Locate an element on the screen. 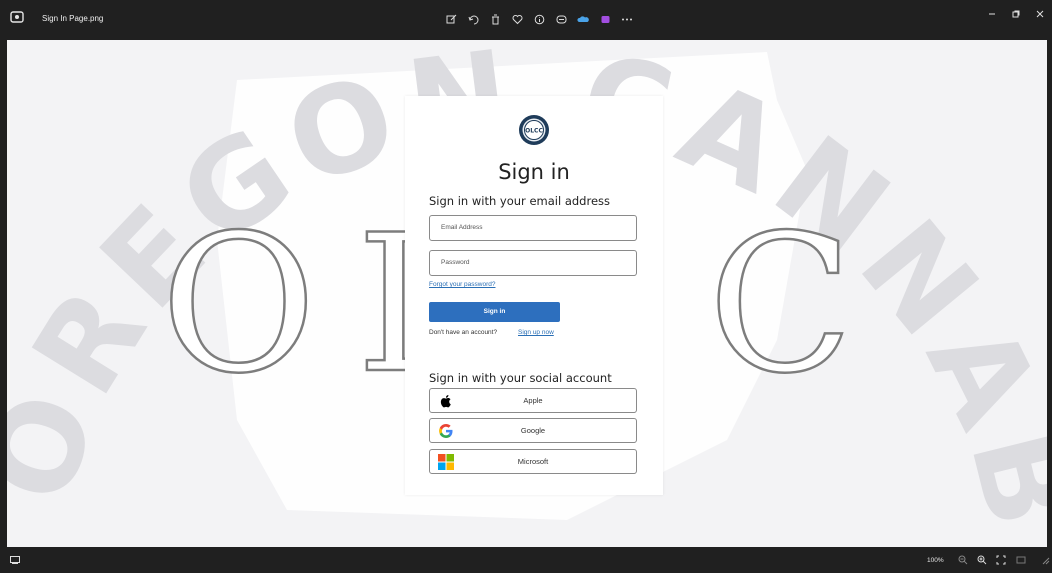  onedrive-icon is located at coordinates (583, 19).